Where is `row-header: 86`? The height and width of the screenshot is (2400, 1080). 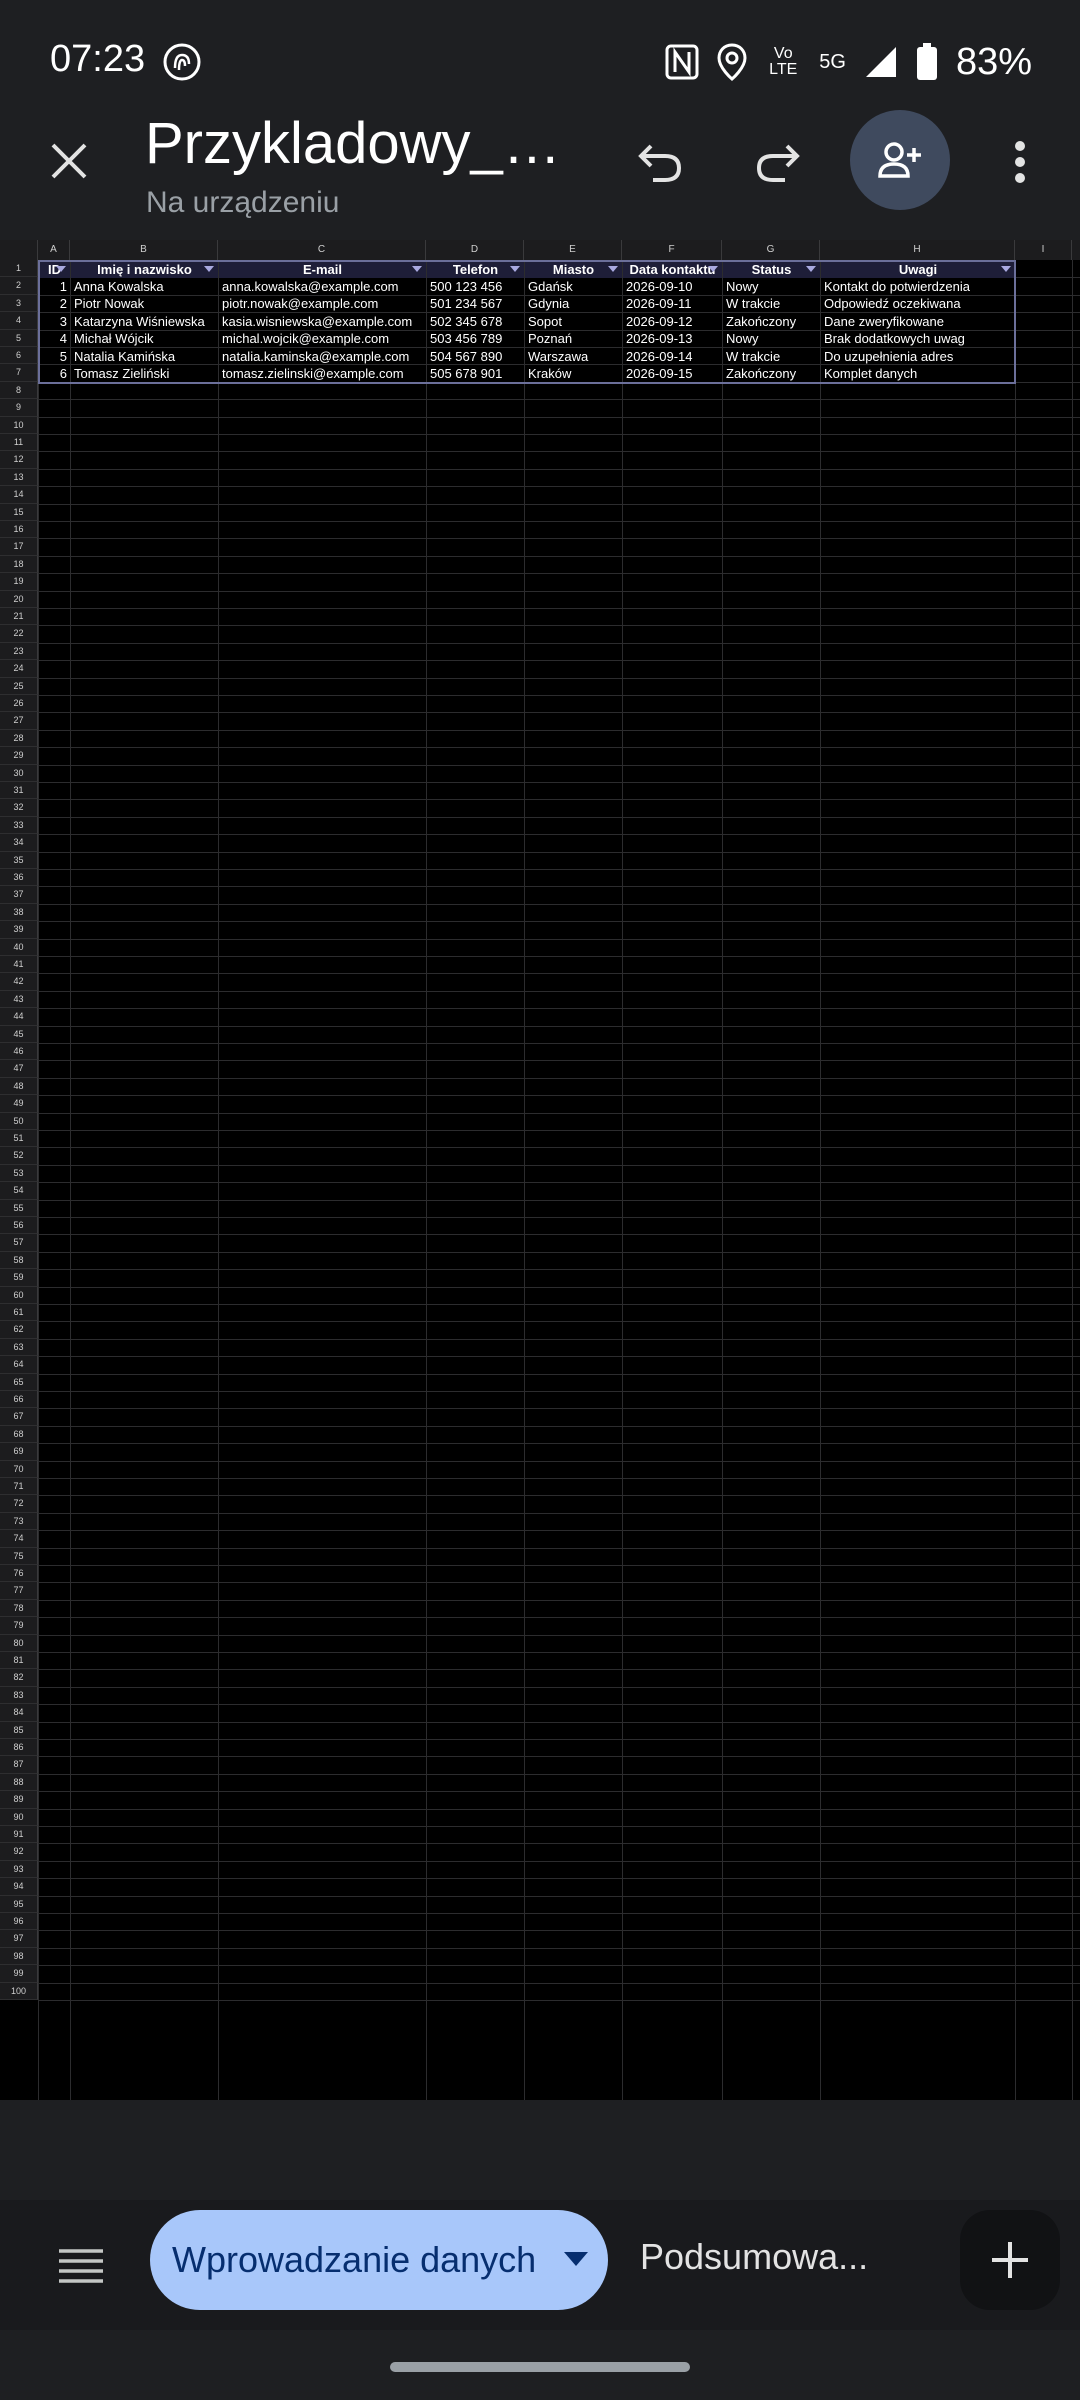
row-header: 86 is located at coordinates (19, 1748).